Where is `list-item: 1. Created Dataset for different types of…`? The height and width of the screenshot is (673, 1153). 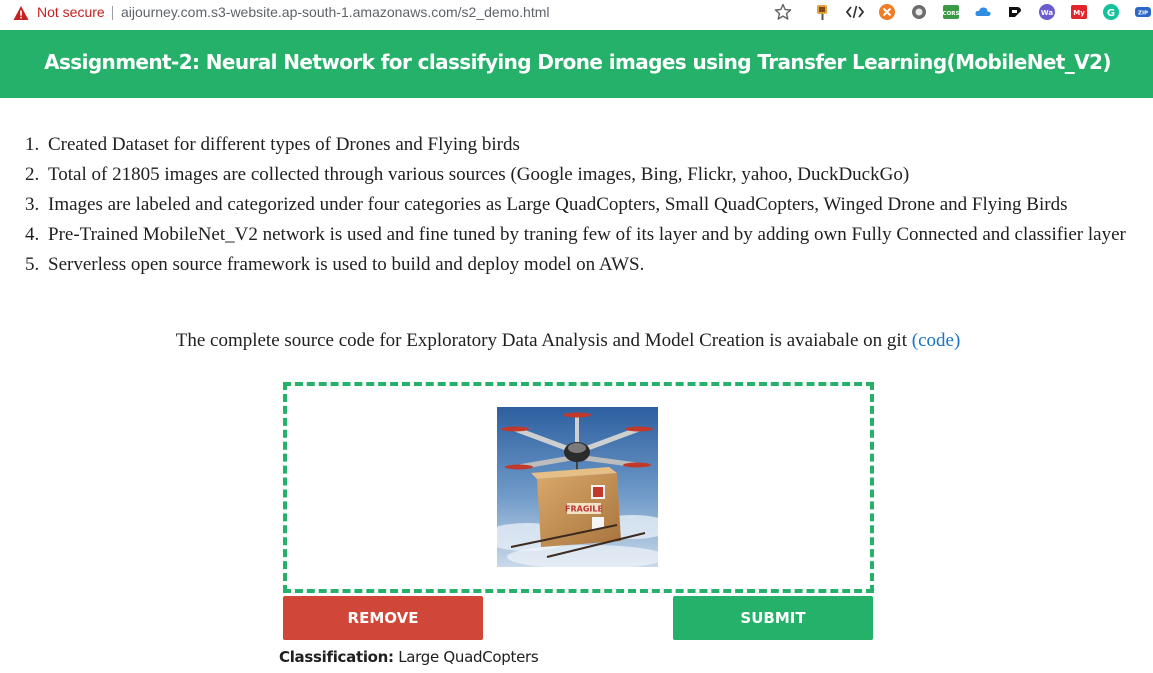
list-item: 1. Created Dataset for different types of… is located at coordinates (586, 145).